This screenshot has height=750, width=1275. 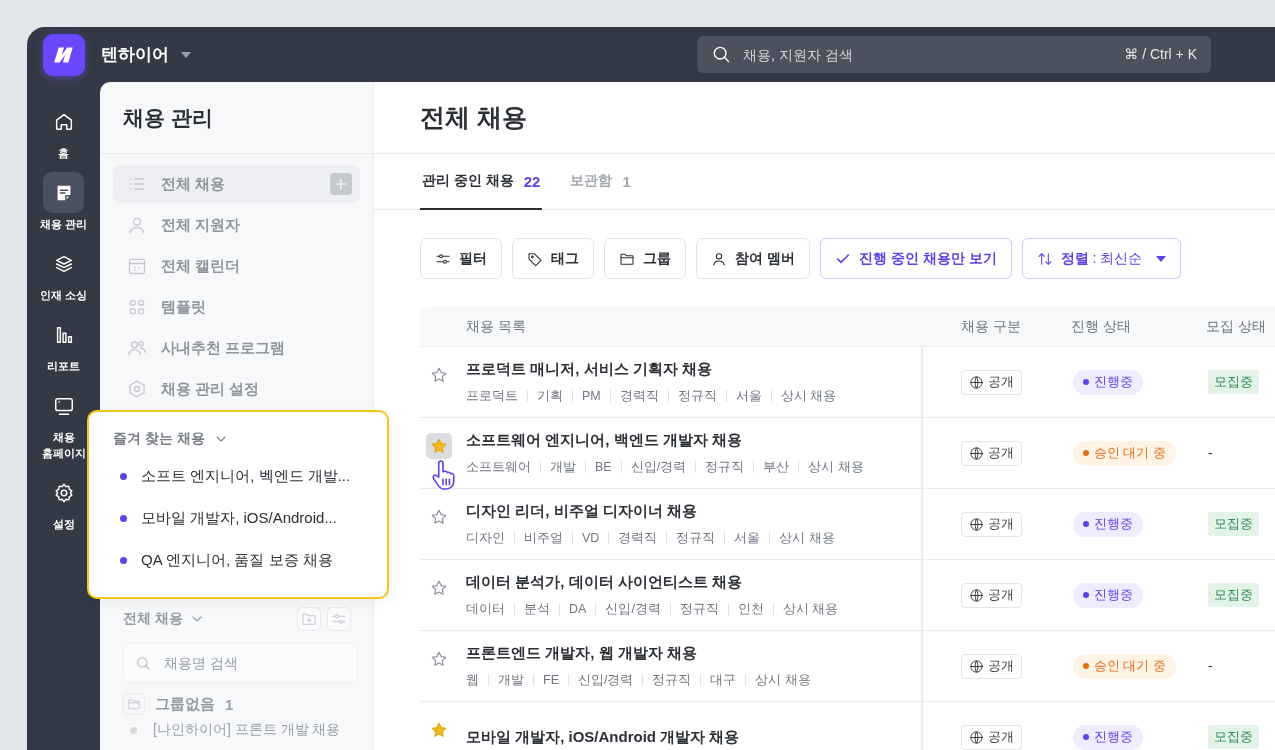 I want to click on job-tag: 비주얼, so click(x=543, y=538).